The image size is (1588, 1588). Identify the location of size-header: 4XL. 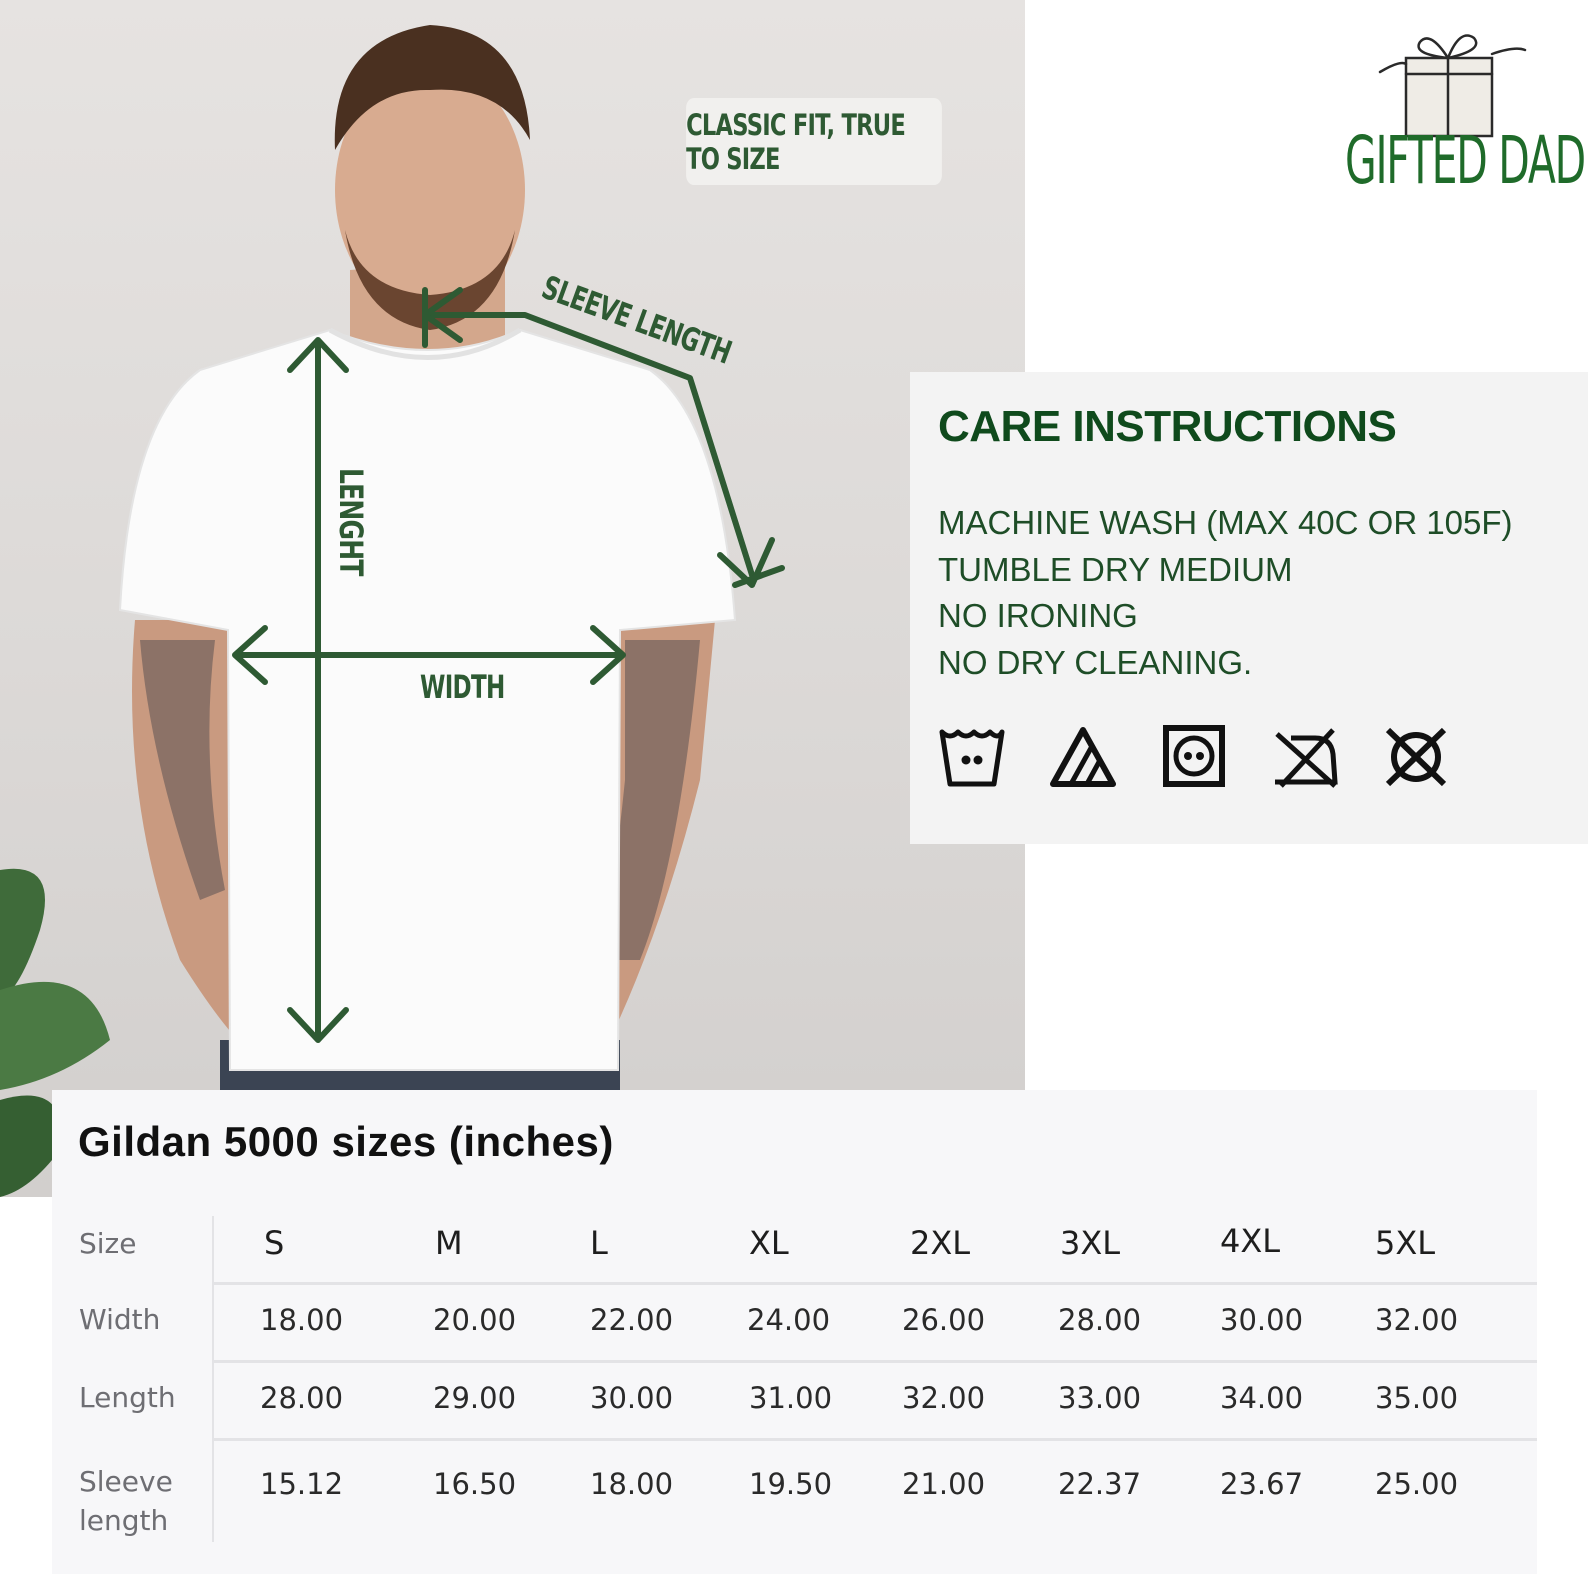
(1250, 1241).